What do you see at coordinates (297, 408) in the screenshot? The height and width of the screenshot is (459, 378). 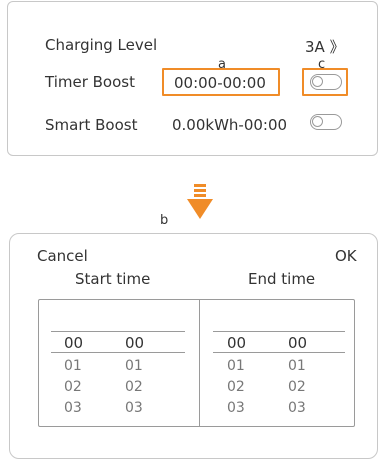 I see `end-minute-option: 03` at bounding box center [297, 408].